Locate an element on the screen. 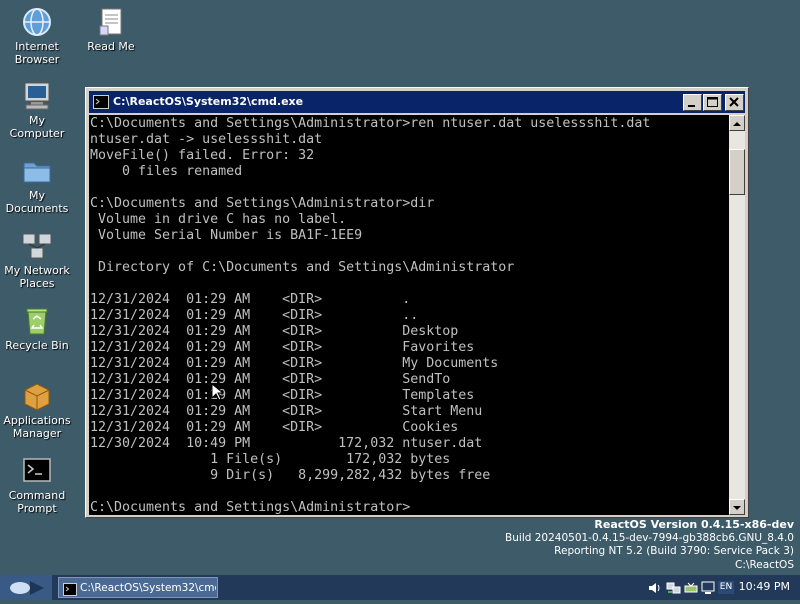 The image size is (800, 604). desktop-icon-applications-manager: Applications Manager is located at coordinates (37, 410).